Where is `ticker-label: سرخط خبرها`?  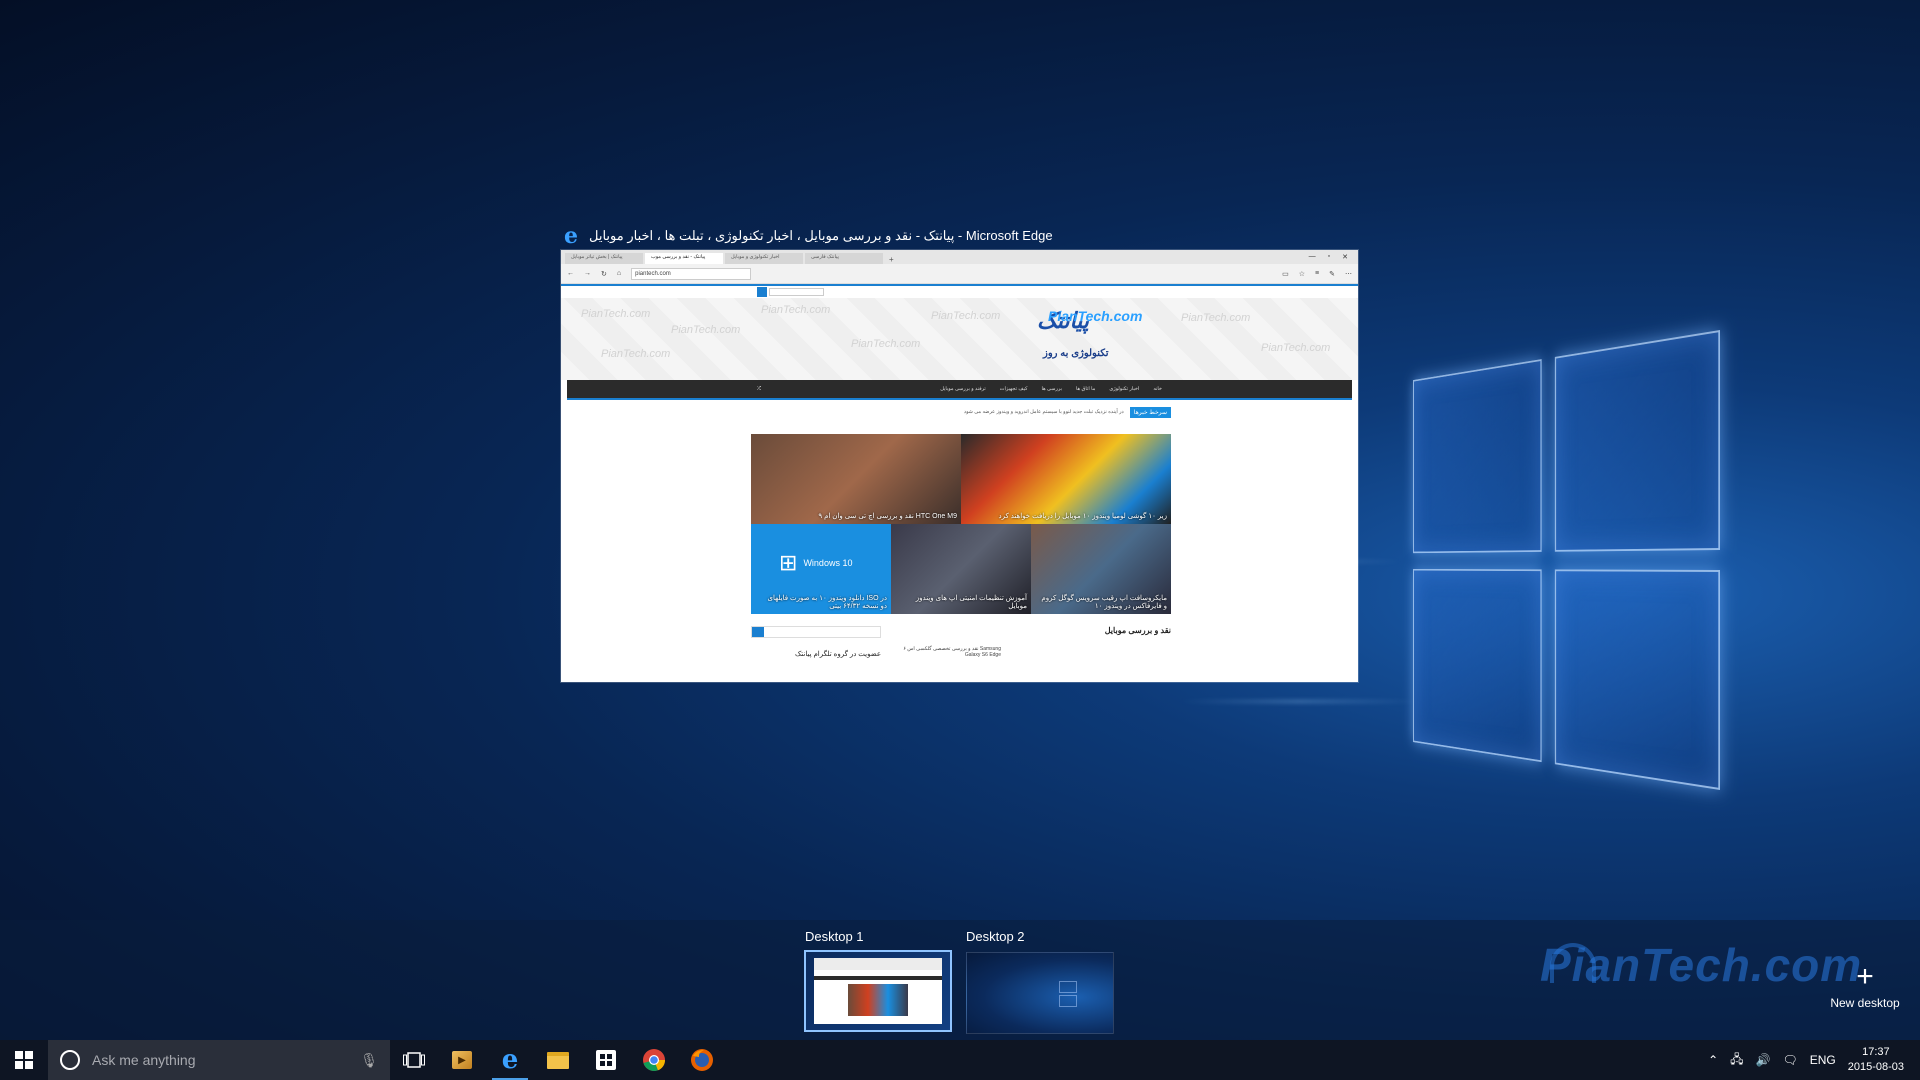 ticker-label: سرخط خبرها is located at coordinates (1150, 412).